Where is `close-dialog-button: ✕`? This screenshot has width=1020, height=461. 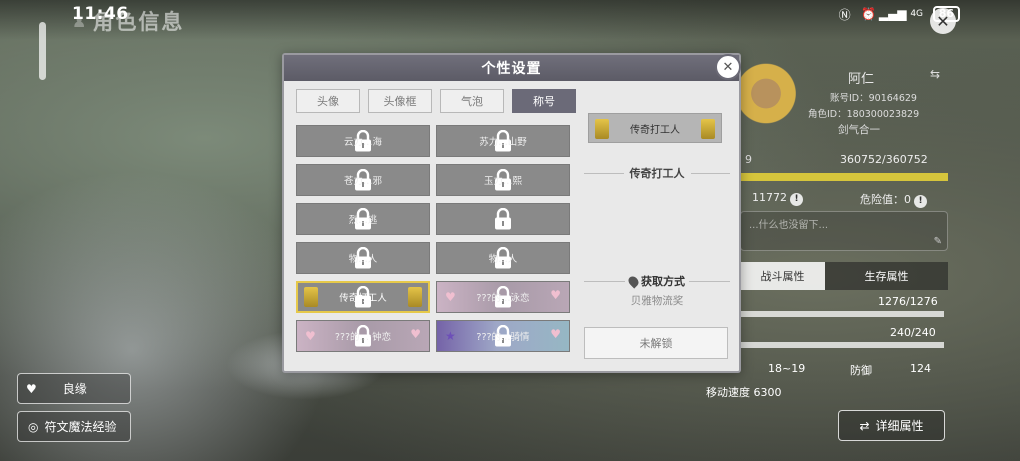
close-dialog-button: ✕ is located at coordinates (728, 67).